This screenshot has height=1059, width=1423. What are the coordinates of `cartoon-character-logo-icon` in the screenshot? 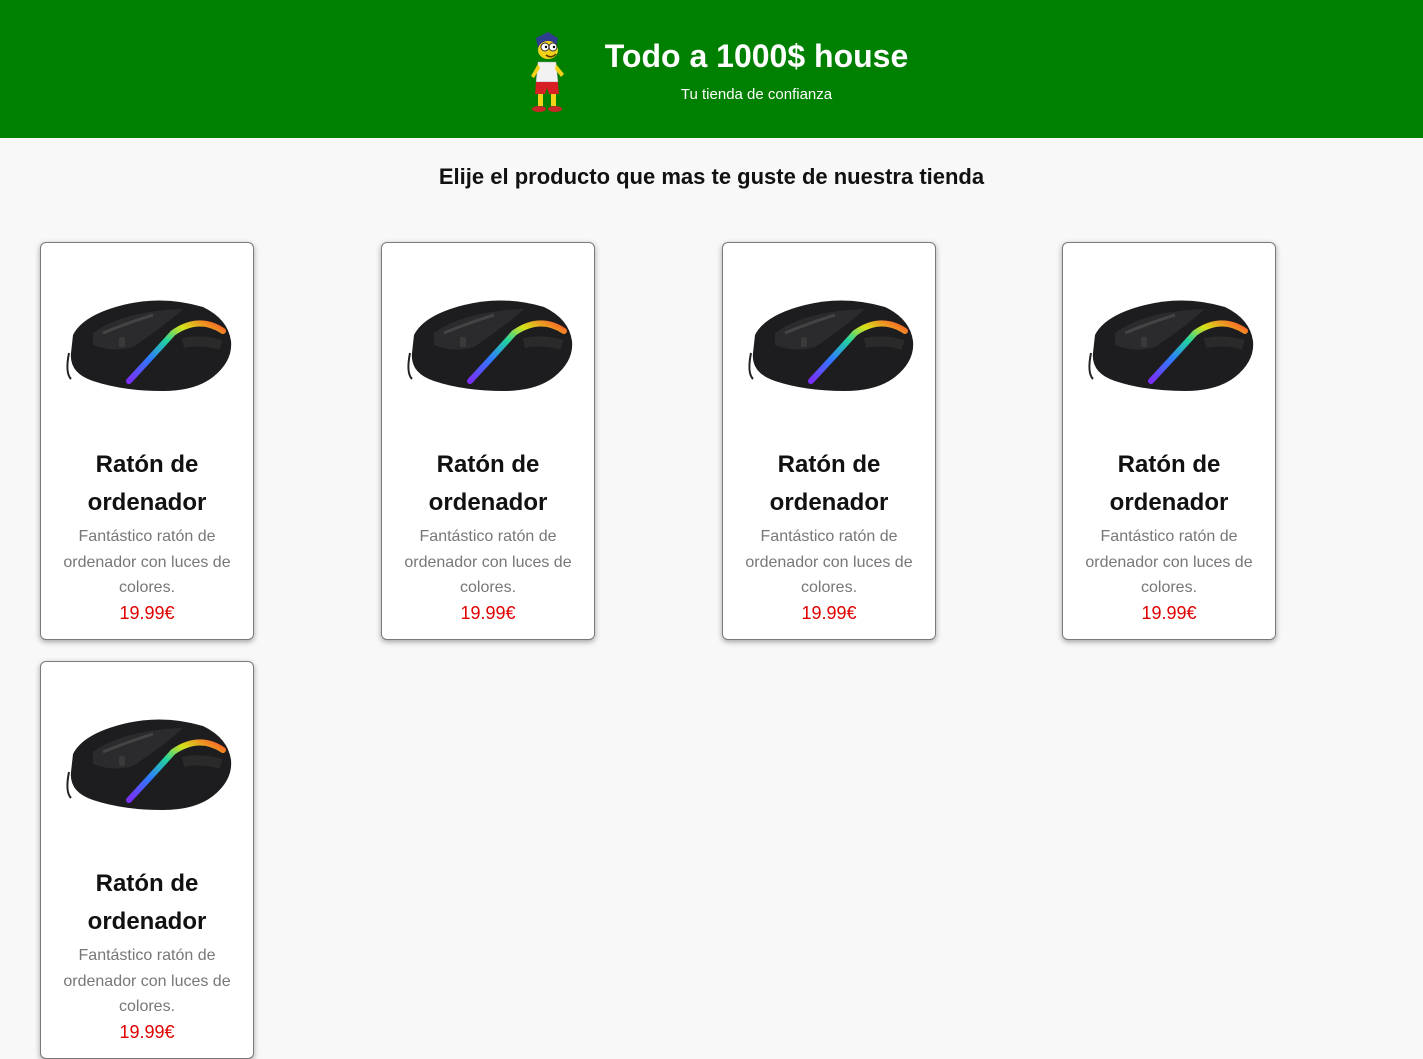 It's located at (547, 72).